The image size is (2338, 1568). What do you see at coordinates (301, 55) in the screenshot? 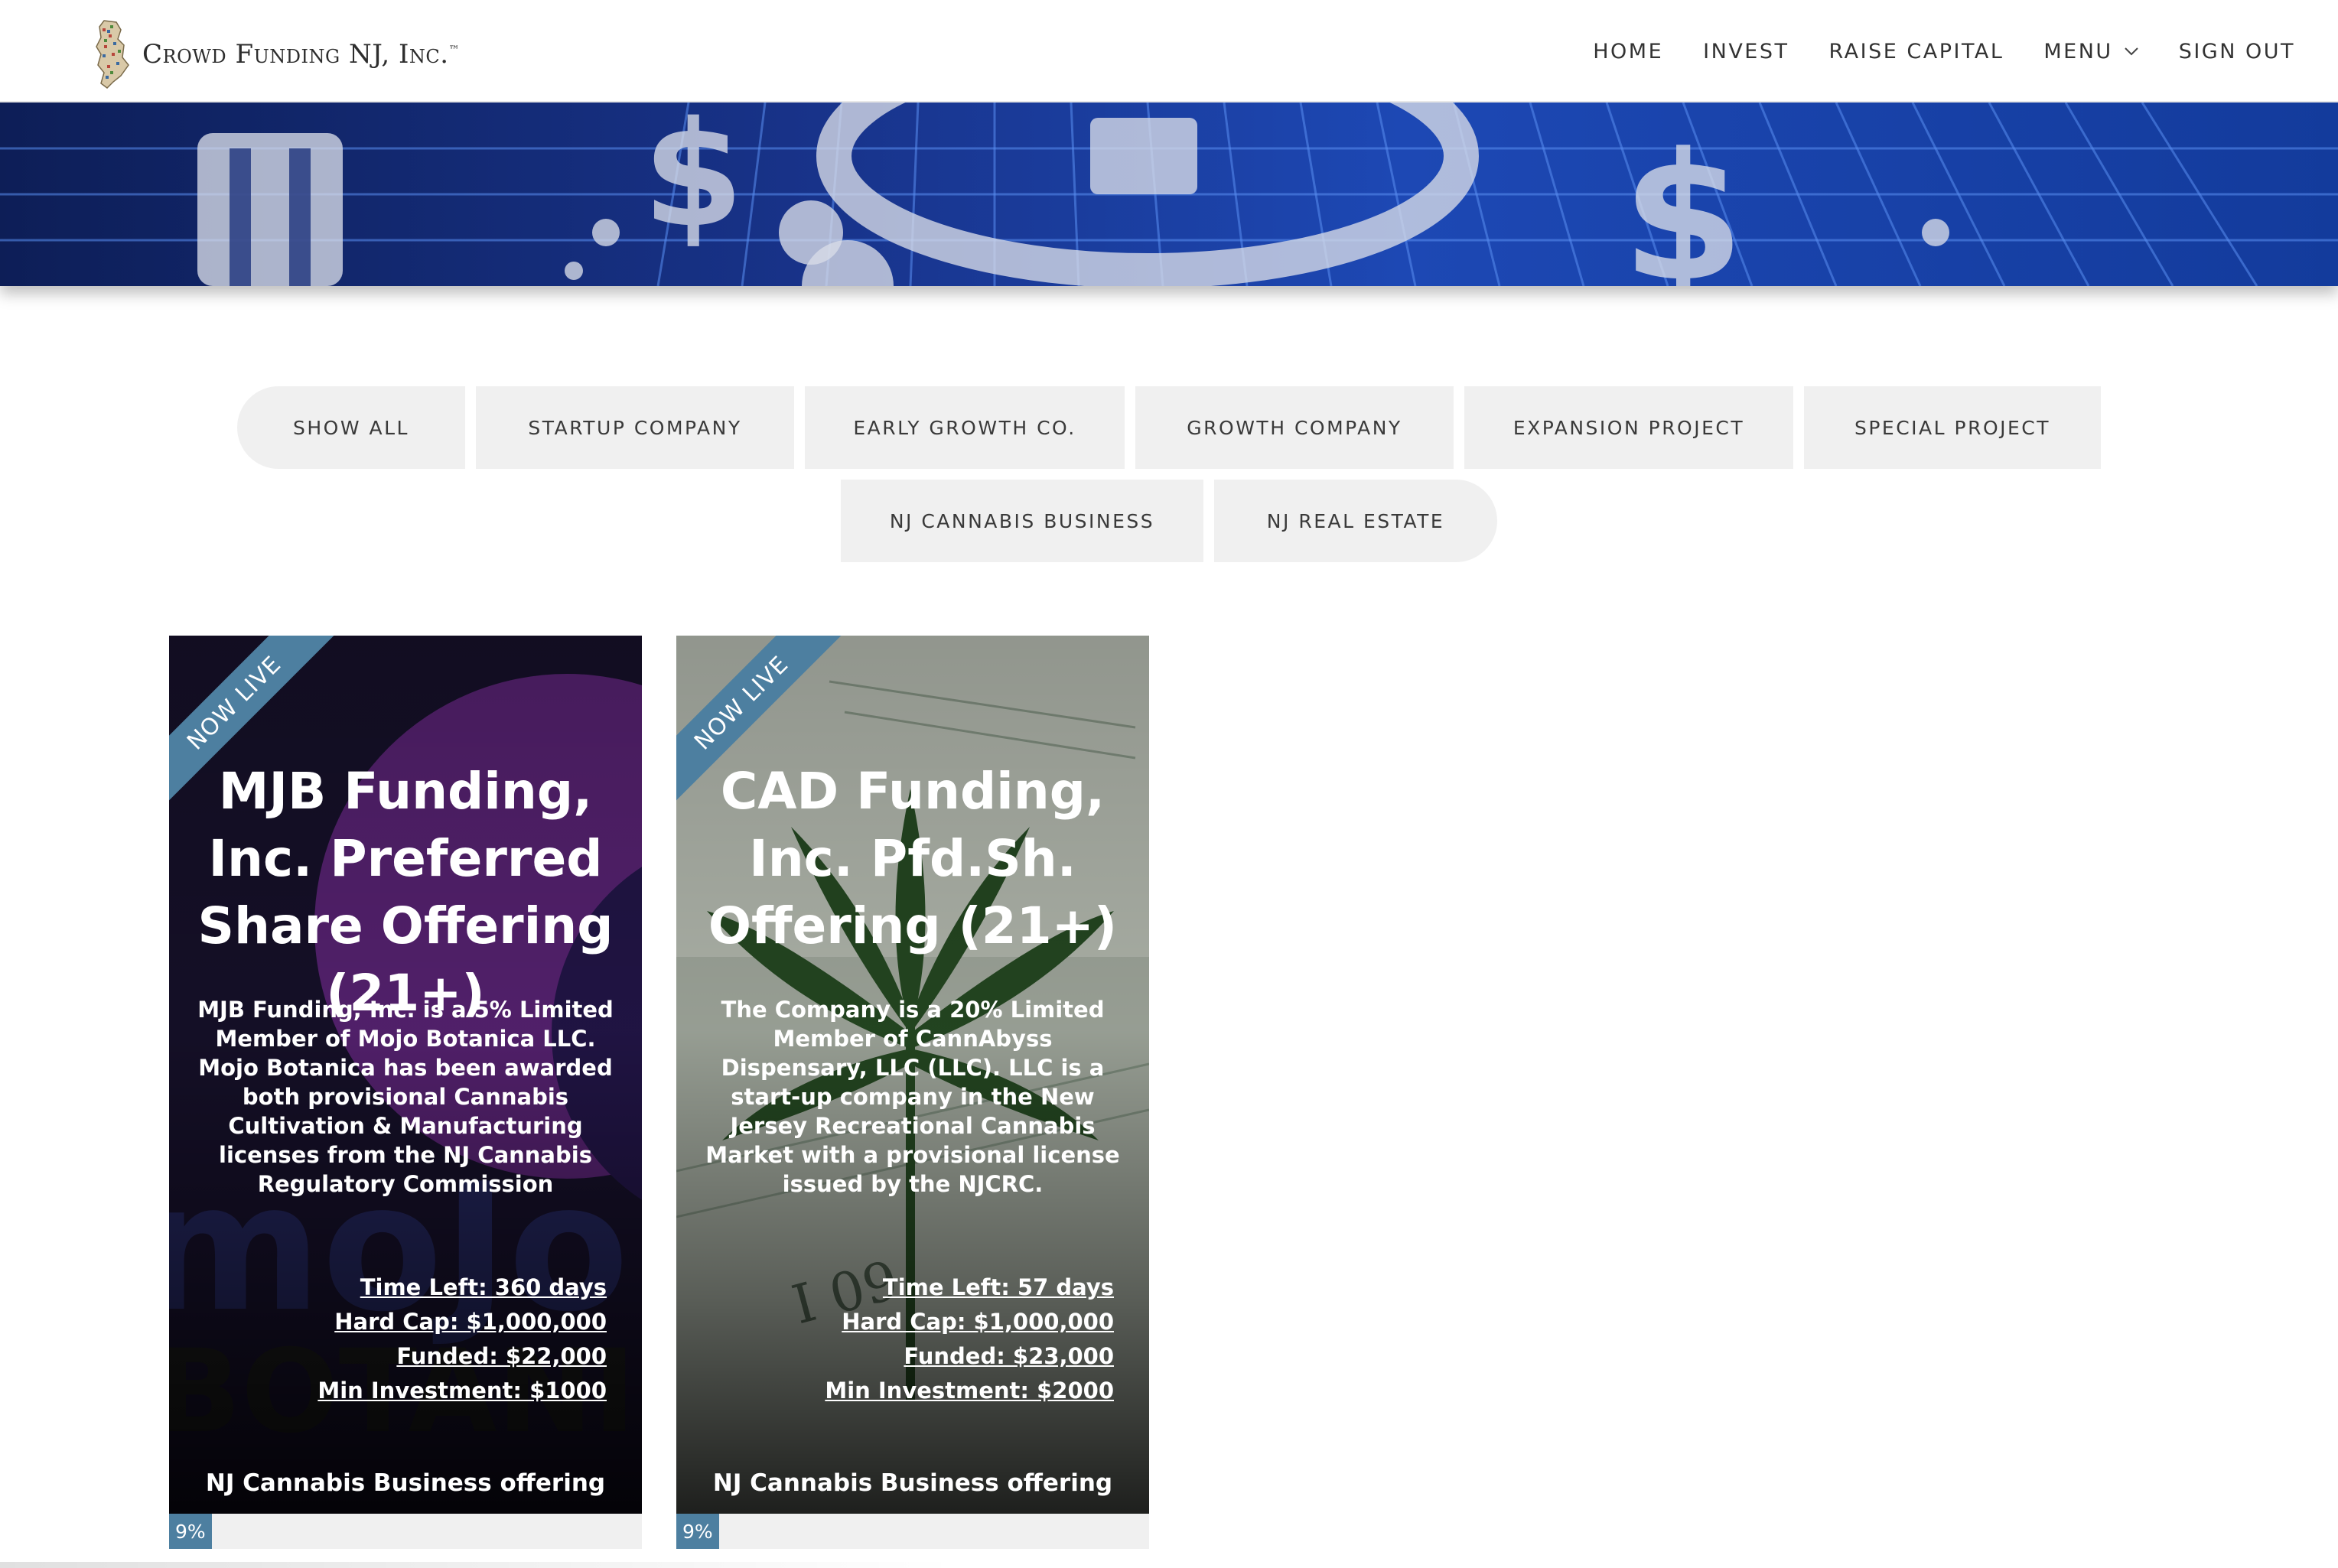
I see `logo-text: Crowd Funding NJ, Inc.™` at bounding box center [301, 55].